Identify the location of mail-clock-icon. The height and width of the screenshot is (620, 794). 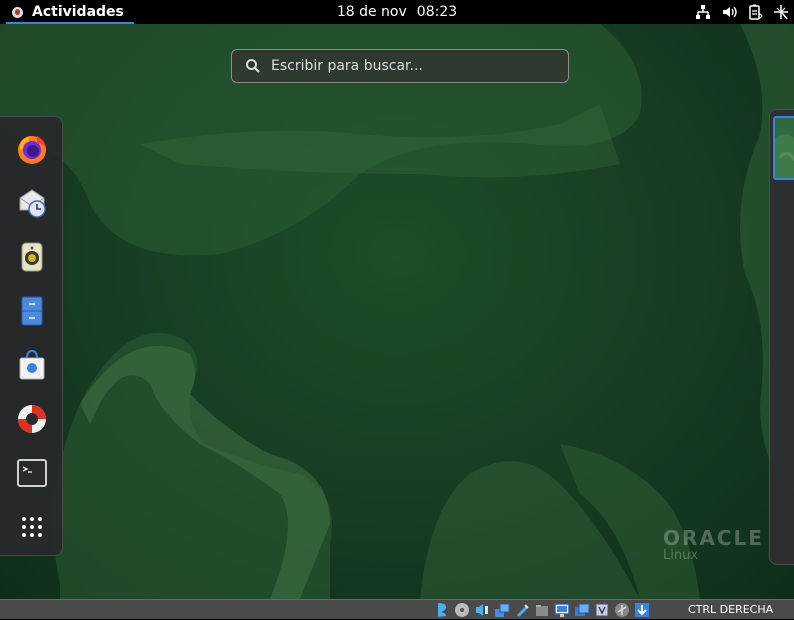
(32, 203).